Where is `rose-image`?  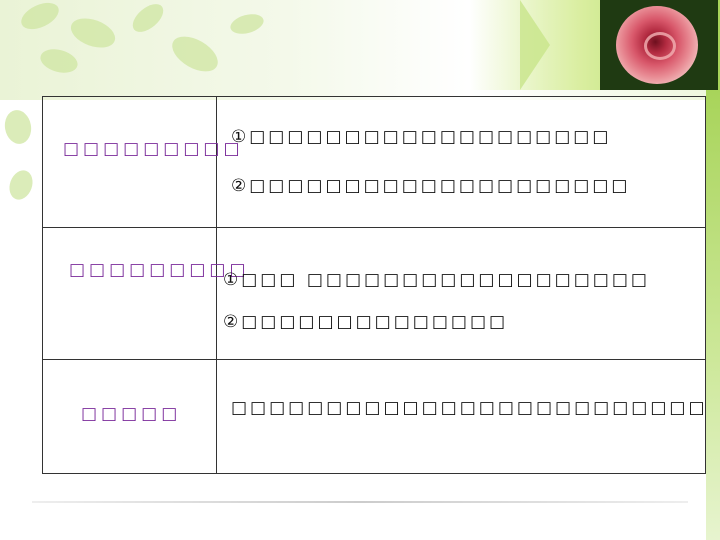 rose-image is located at coordinates (659, 45).